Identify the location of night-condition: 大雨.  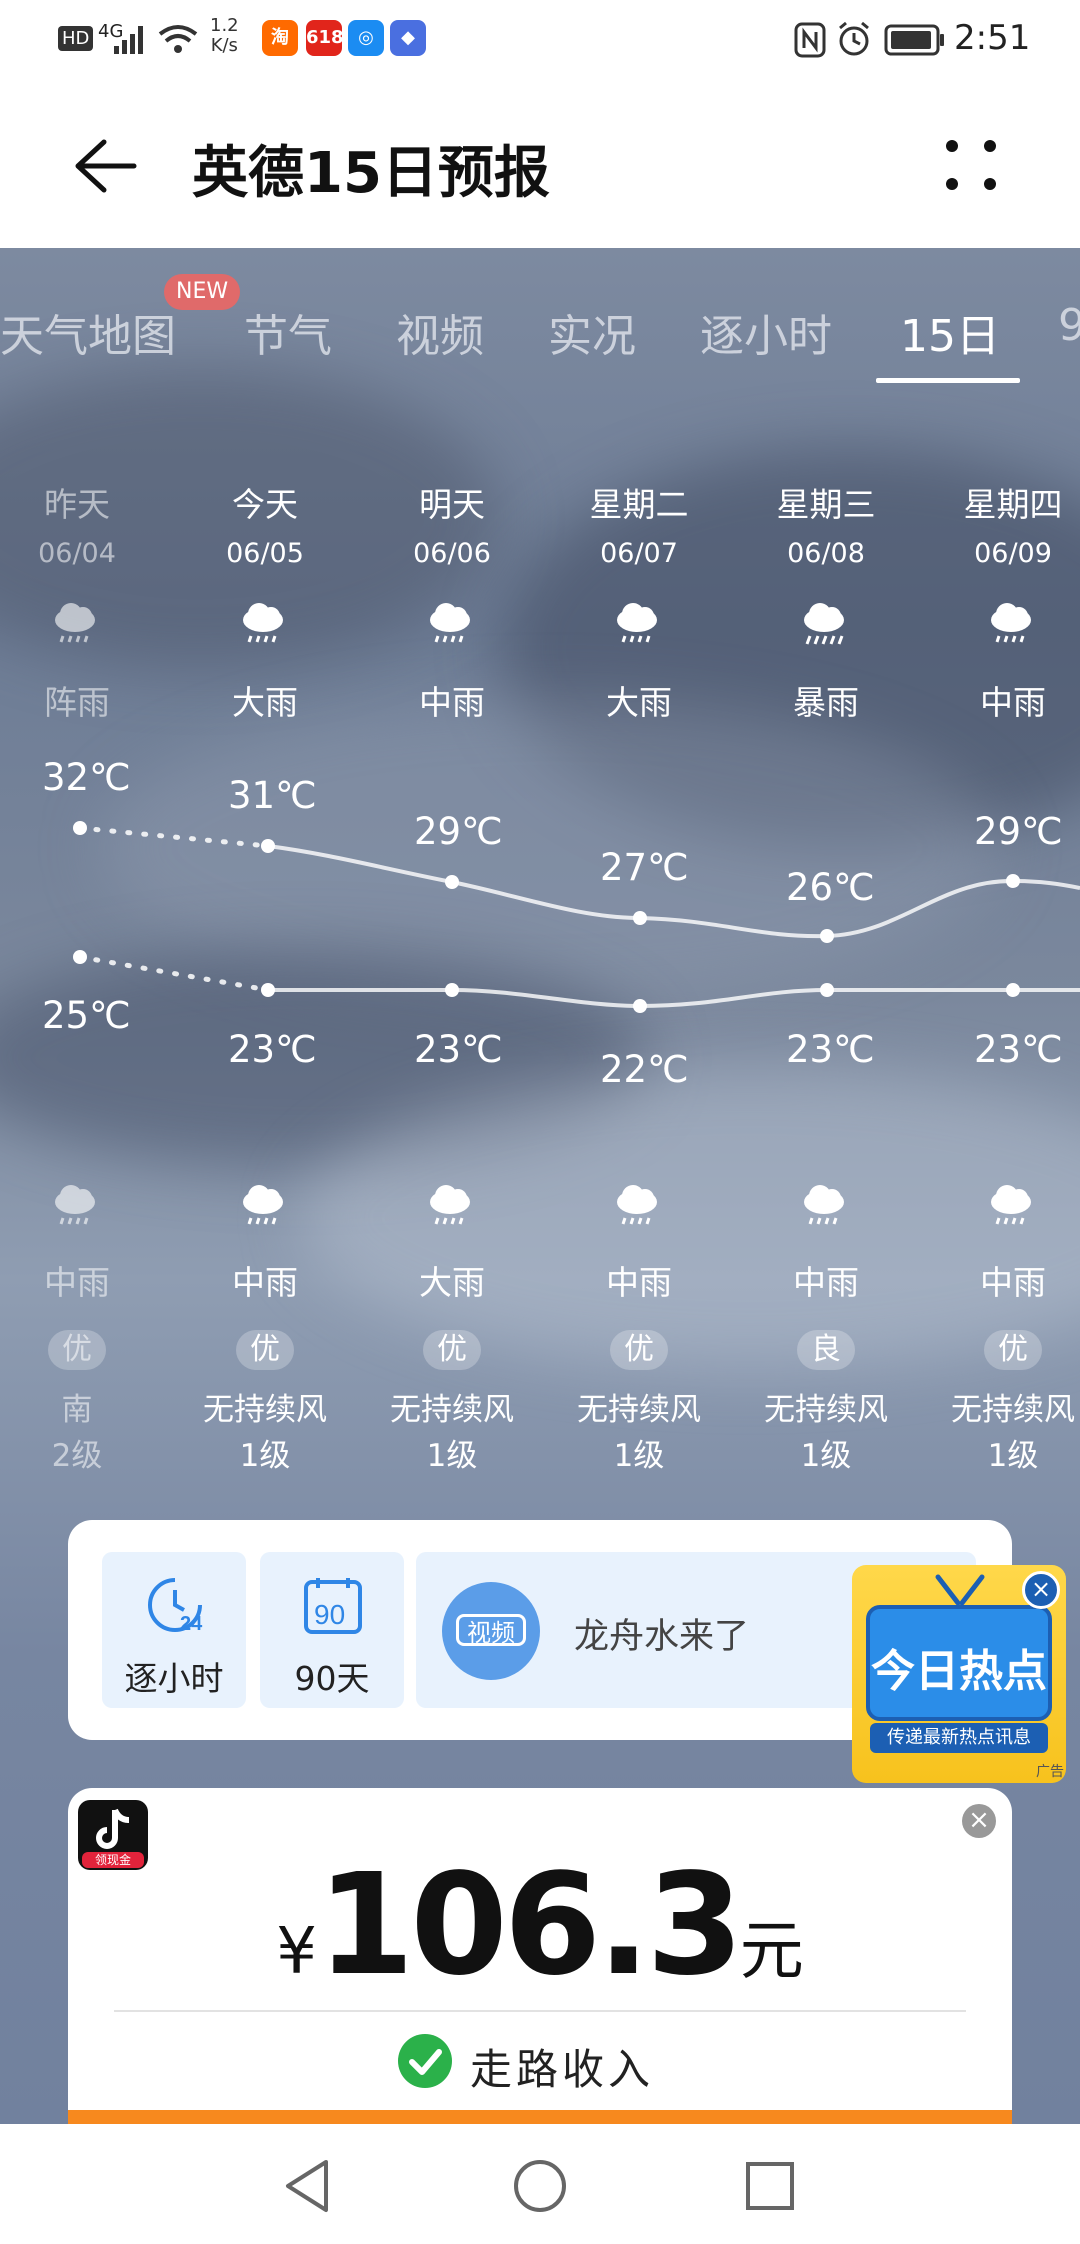
(452, 1282).